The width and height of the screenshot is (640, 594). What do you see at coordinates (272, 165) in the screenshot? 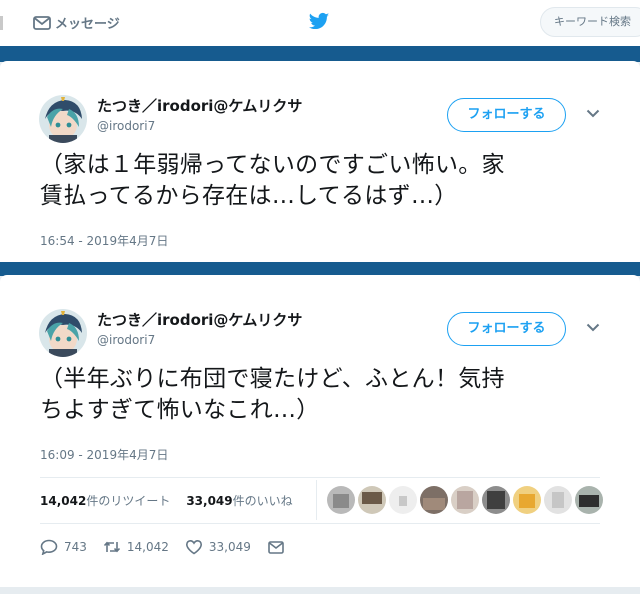
I see `tweet-text-line: （家は１年弱帰ってないのですごい怖い。家` at bounding box center [272, 165].